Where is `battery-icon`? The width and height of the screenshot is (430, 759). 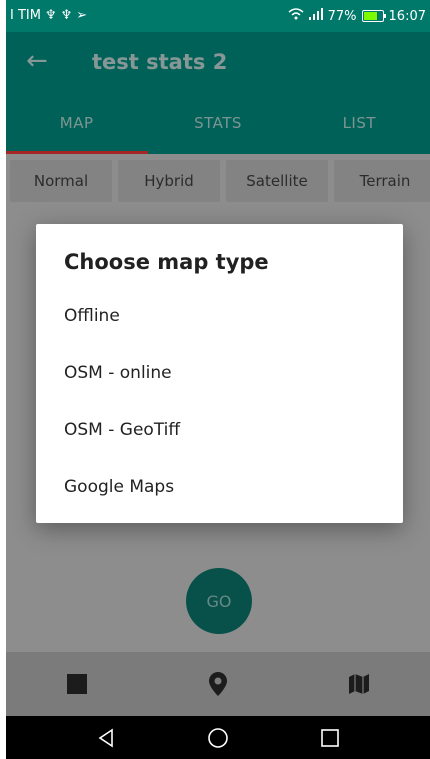 battery-icon is located at coordinates (373, 16).